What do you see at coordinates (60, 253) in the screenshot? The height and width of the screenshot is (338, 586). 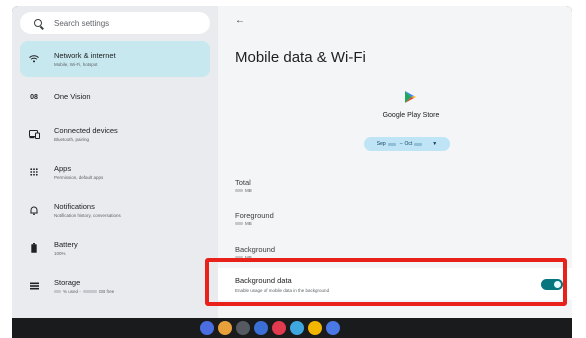 I see `sidebar-item-subtitle: 100%` at bounding box center [60, 253].